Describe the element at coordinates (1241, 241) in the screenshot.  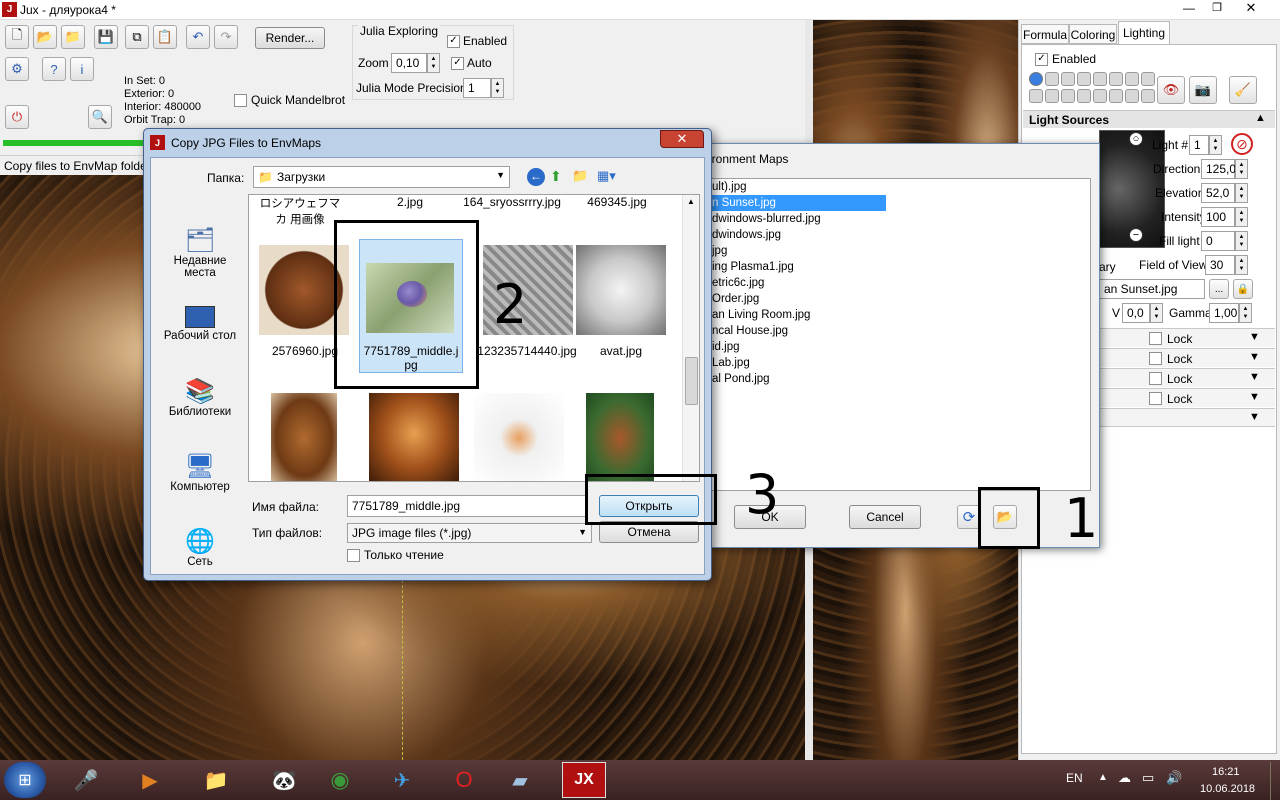
I see `fill-light-spinner: ▲ ▼` at that location.